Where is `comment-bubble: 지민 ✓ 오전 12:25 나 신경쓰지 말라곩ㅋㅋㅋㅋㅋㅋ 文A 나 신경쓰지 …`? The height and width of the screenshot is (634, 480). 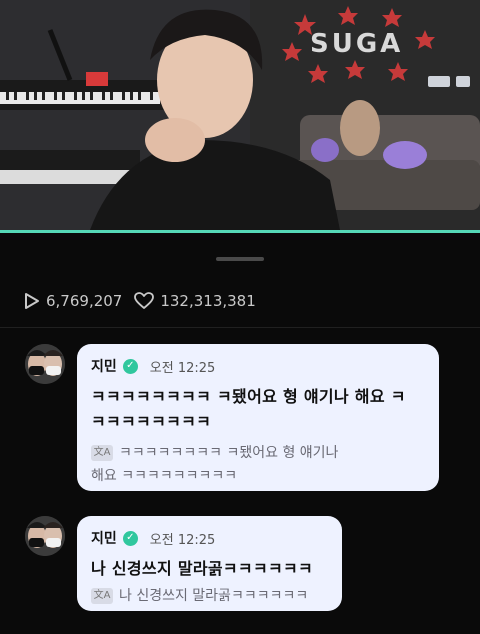
comment-bubble: 지민 ✓ 오전 12:25 나 신경쓰지 말라곩ㅋㅋㅋㅋㅋㅋ 文A 나 신경쓰지 … is located at coordinates (209, 563).